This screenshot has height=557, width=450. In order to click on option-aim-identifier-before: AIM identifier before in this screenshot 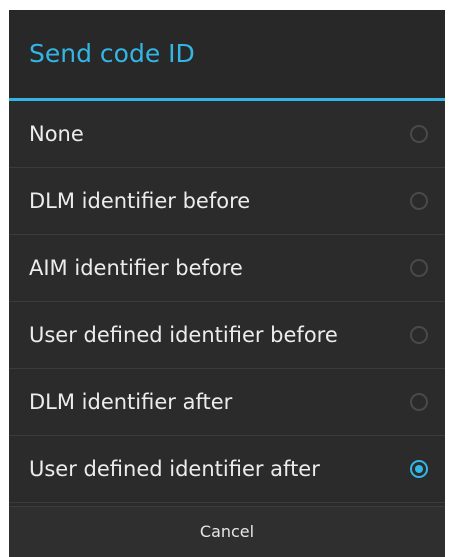, I will do `click(227, 268)`.